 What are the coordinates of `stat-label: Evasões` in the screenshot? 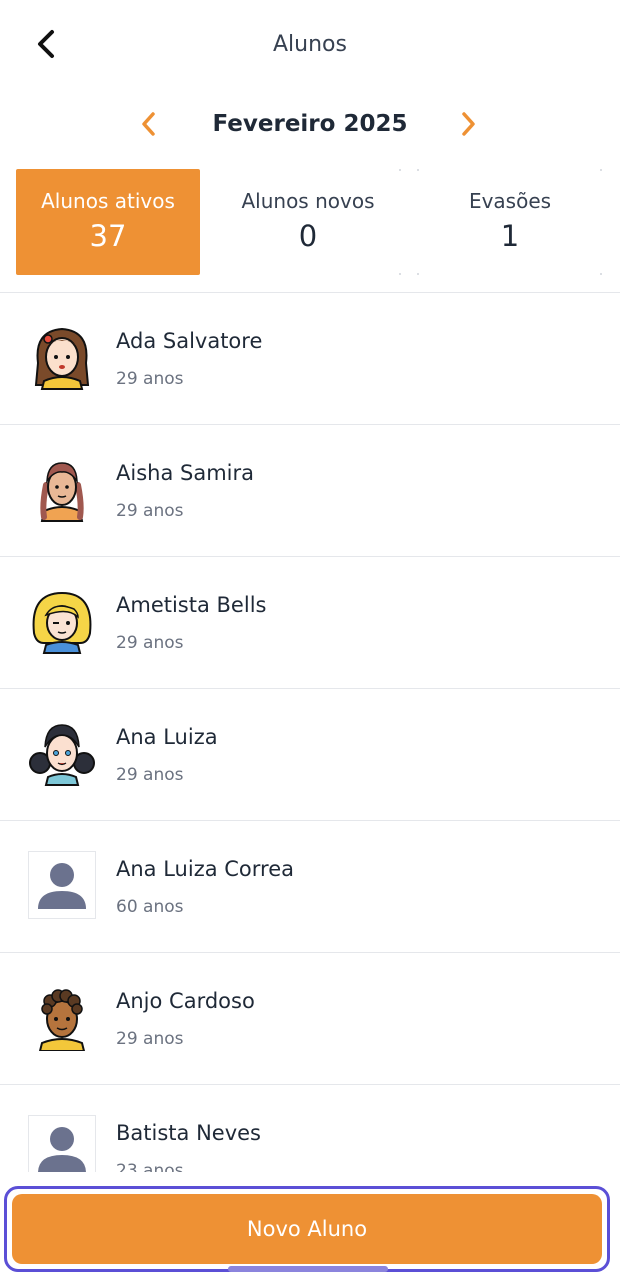 It's located at (510, 201).